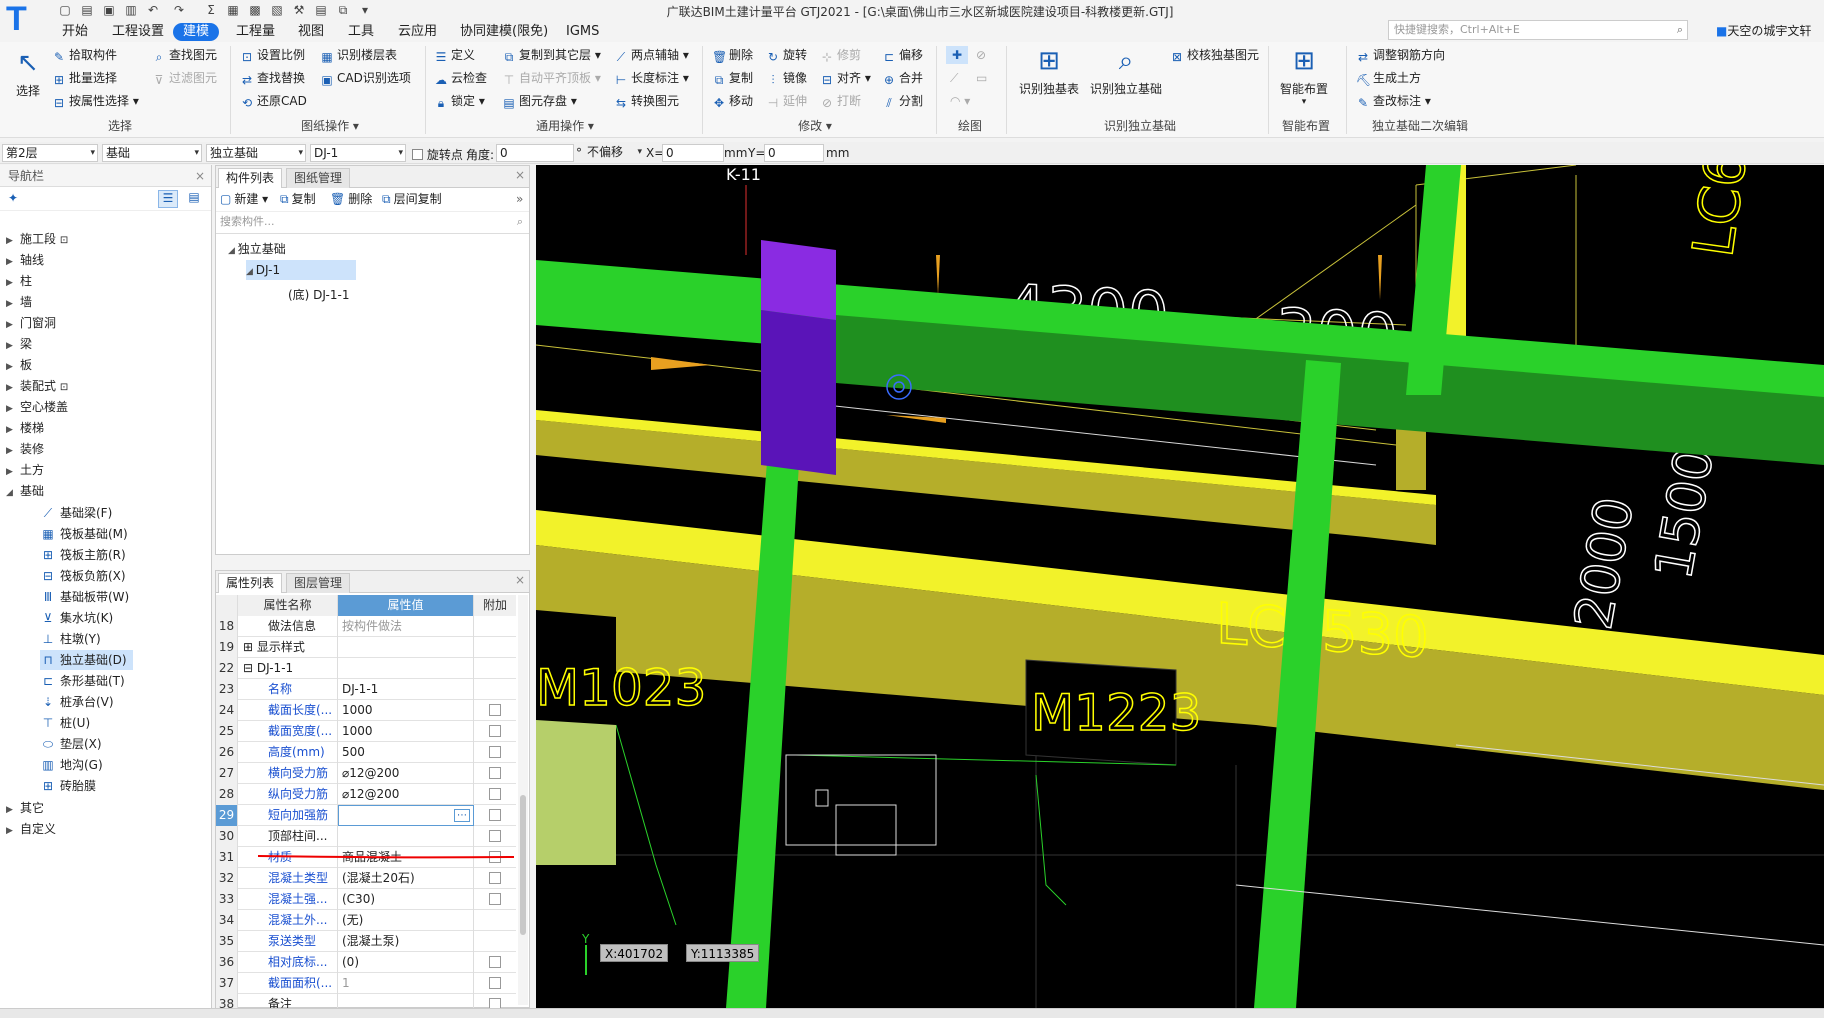  I want to click on nav-sub-sump: ⊻ 集水坑(K), so click(79, 618).